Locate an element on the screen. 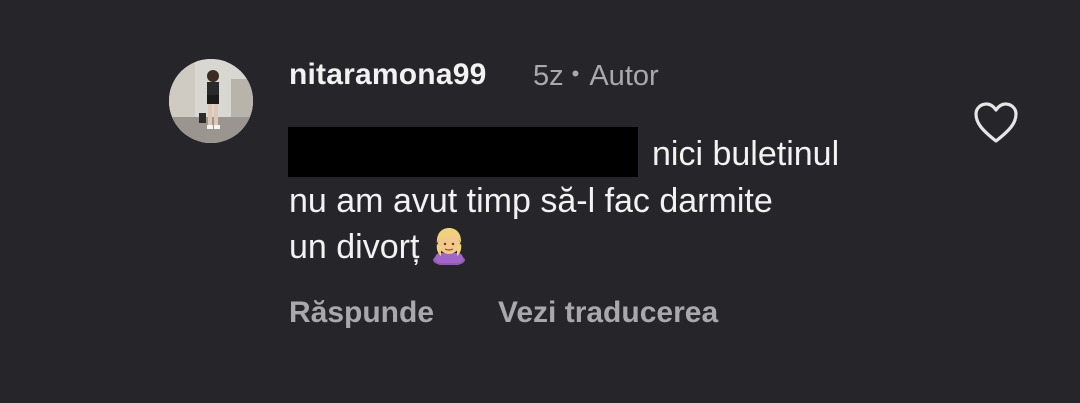  comment-text-line-3-wrapper: un divorț is located at coordinates (379, 248).